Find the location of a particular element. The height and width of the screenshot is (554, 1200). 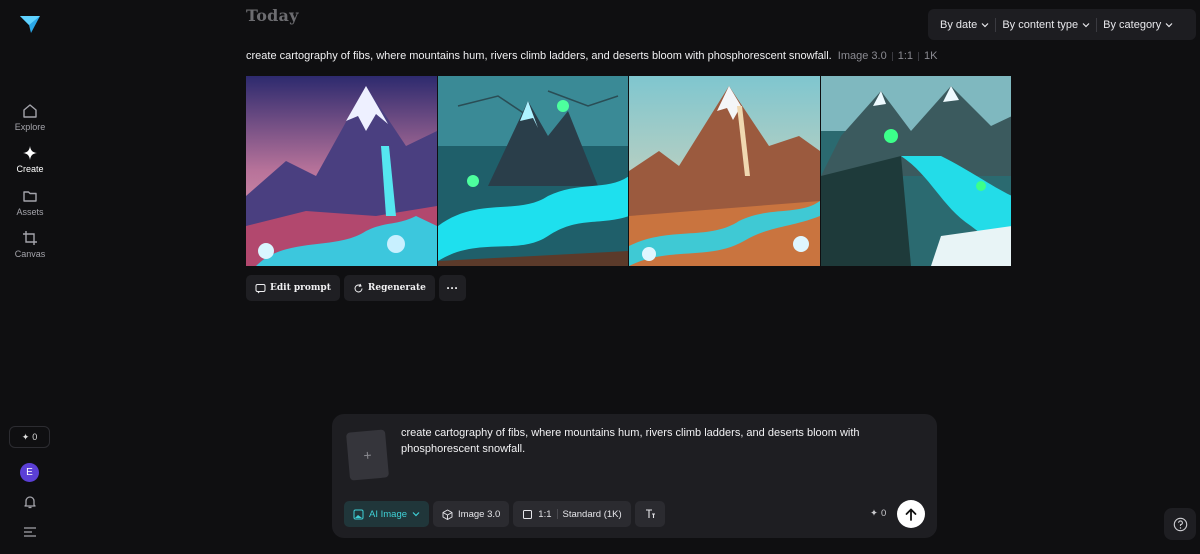

filter-by-category: By category is located at coordinates (1138, 24).